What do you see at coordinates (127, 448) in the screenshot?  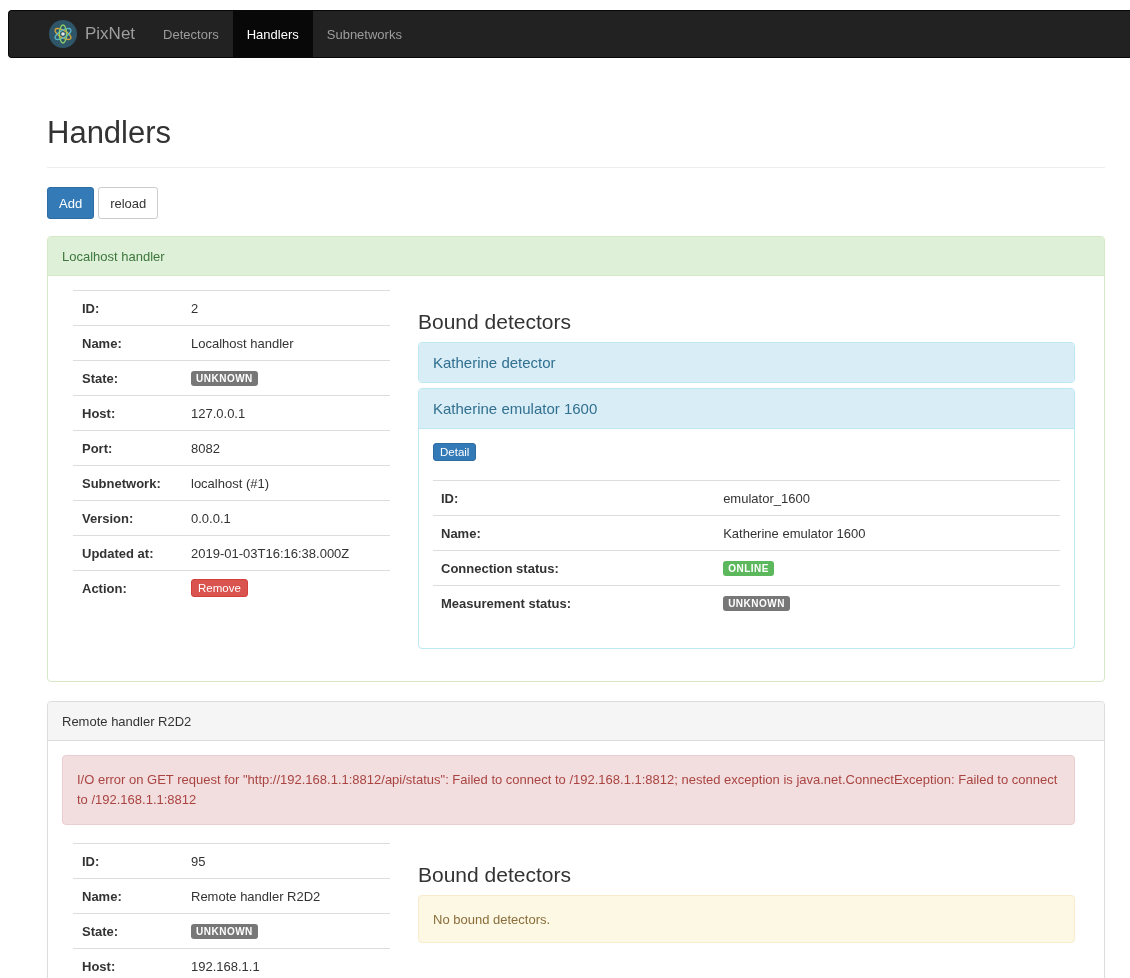 I see `field-label: Port:` at bounding box center [127, 448].